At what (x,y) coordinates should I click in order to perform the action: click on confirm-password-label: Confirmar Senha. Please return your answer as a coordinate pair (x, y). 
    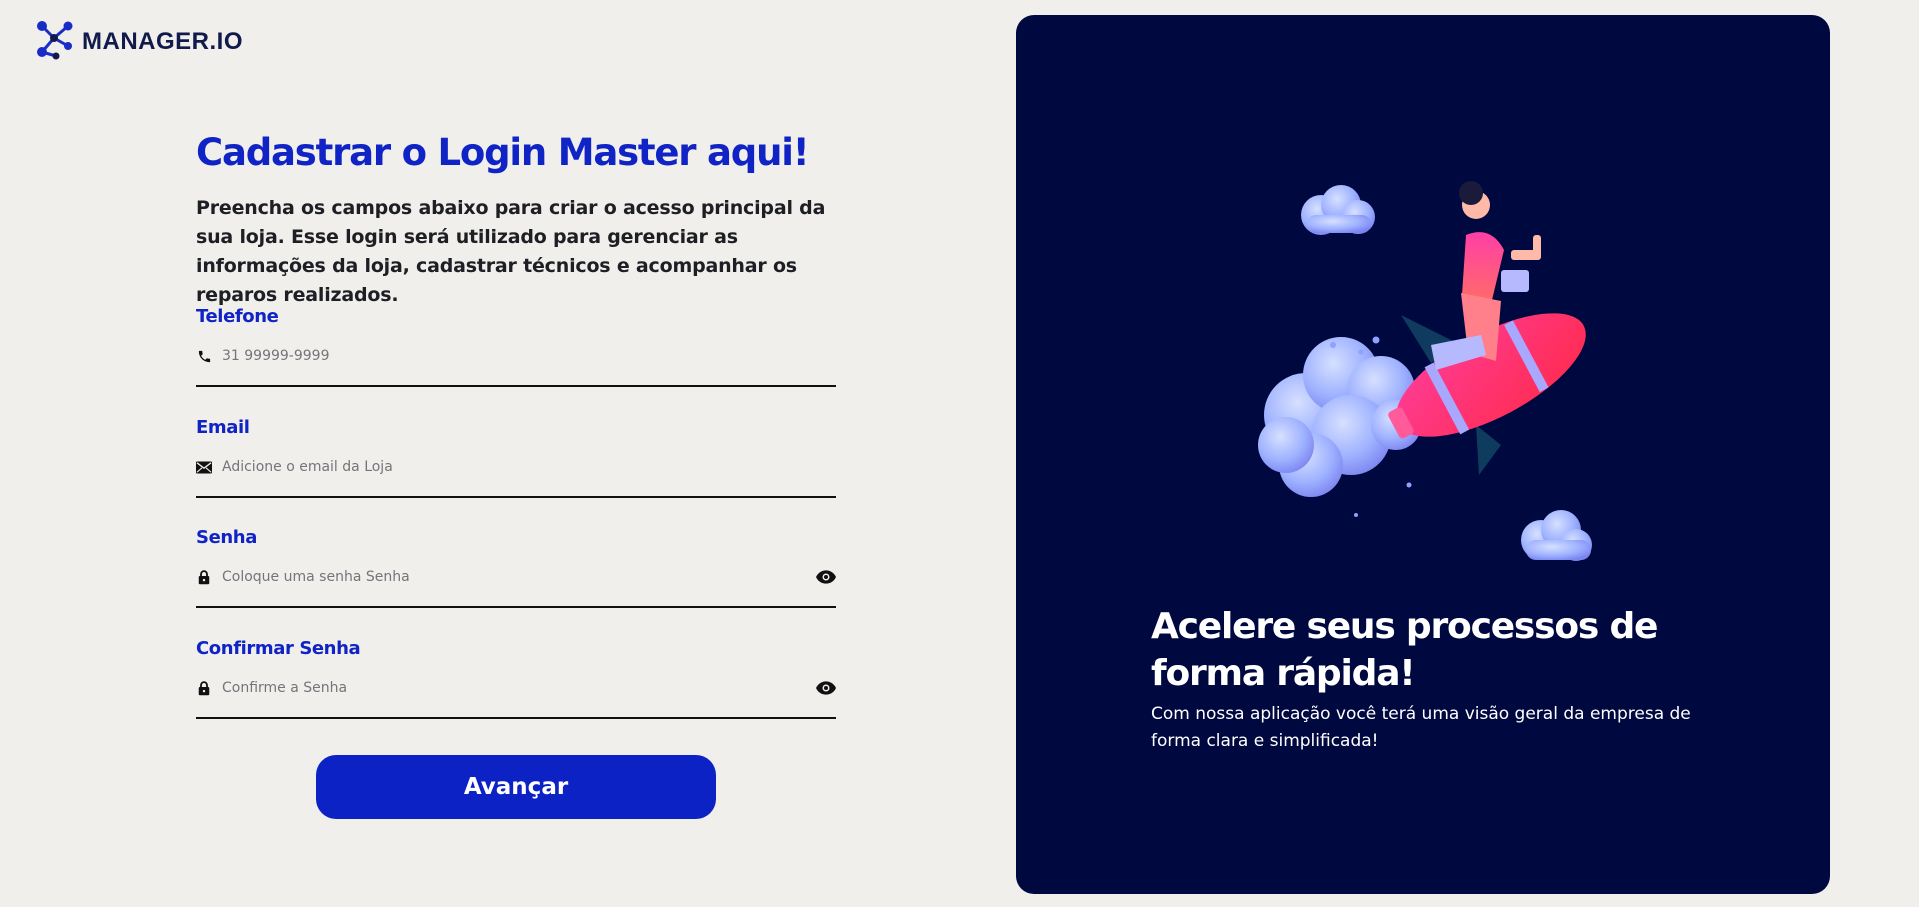
    Looking at the image, I should click on (278, 648).